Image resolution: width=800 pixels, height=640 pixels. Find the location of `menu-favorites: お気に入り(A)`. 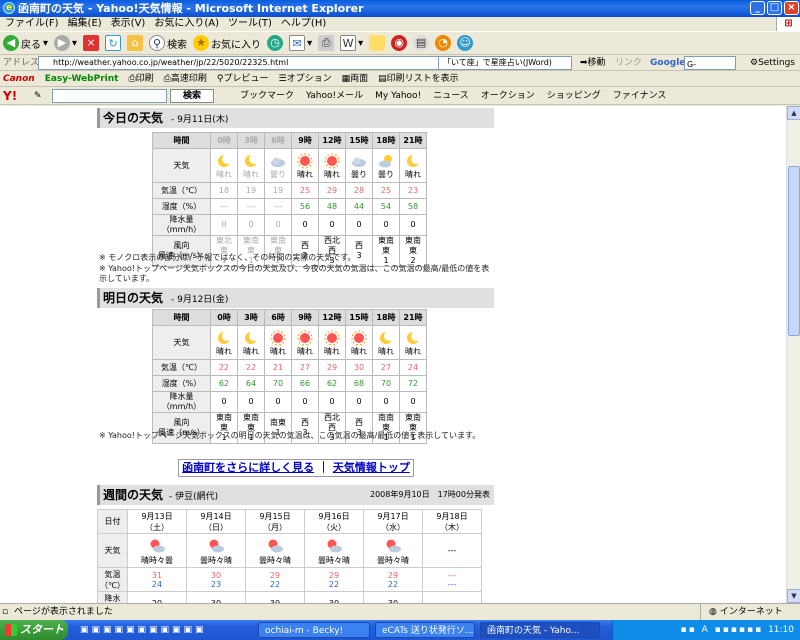

menu-favorites: お気に入り(A) is located at coordinates (186, 24).